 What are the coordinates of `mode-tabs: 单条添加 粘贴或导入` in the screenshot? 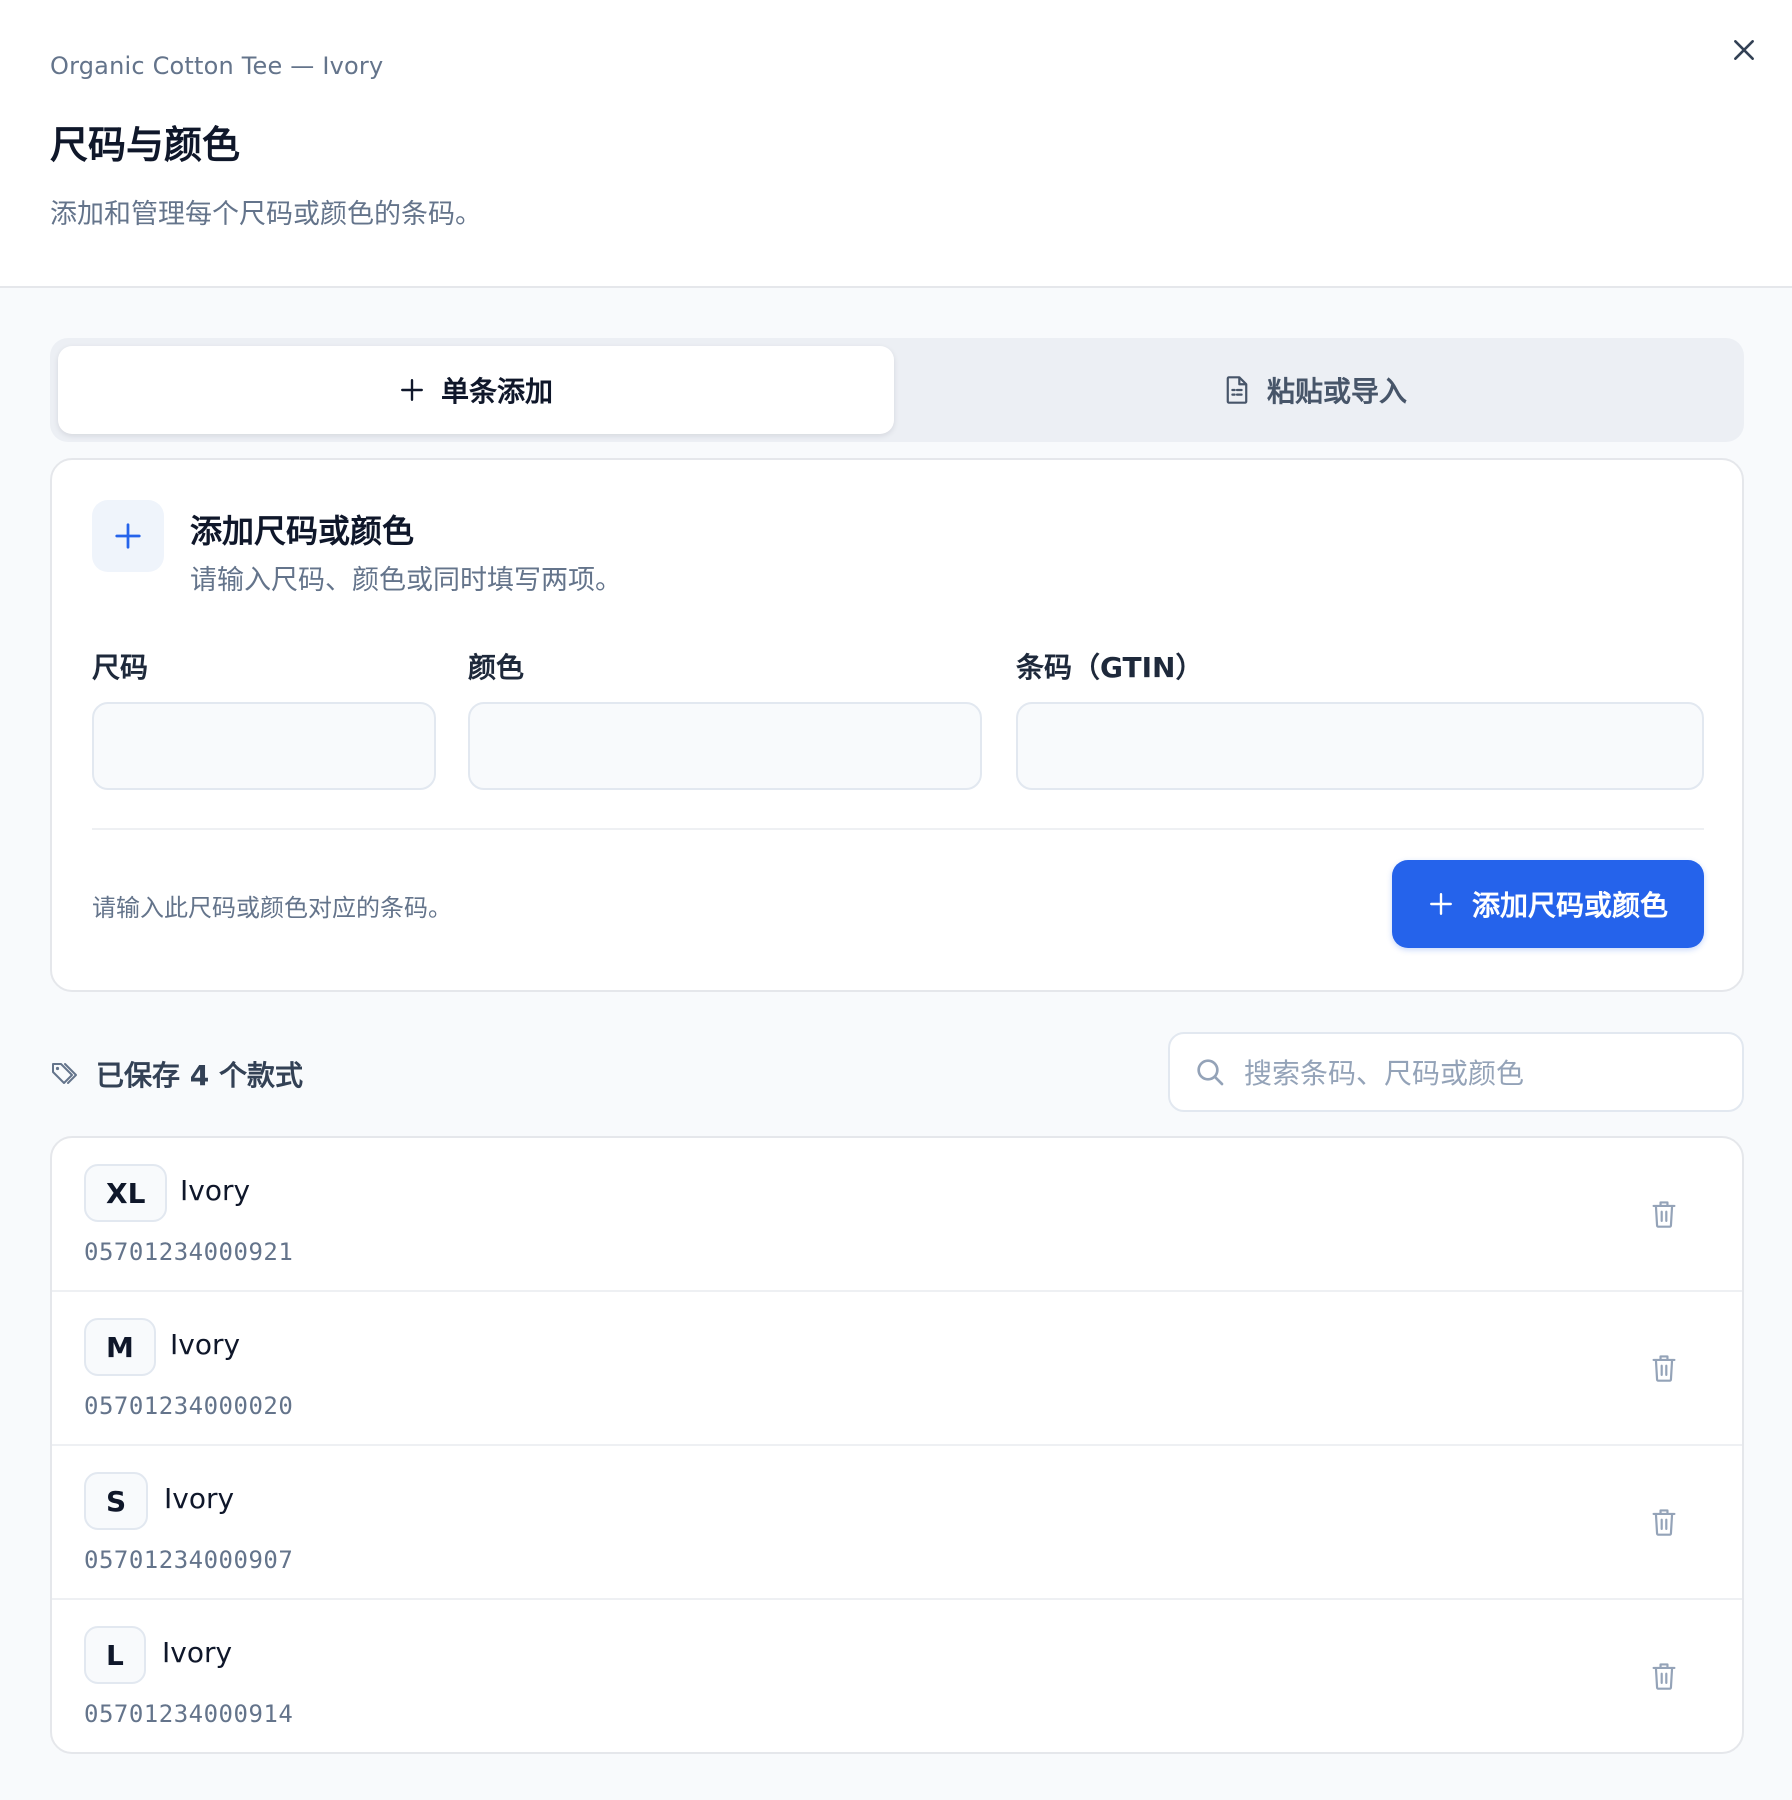 It's located at (897, 390).